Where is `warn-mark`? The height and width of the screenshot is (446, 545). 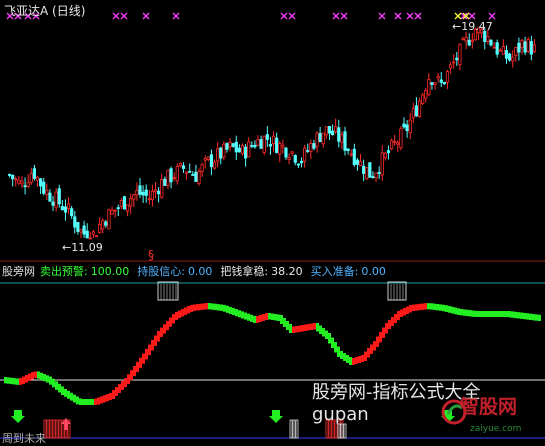
warn-mark is located at coordinates (458, 16).